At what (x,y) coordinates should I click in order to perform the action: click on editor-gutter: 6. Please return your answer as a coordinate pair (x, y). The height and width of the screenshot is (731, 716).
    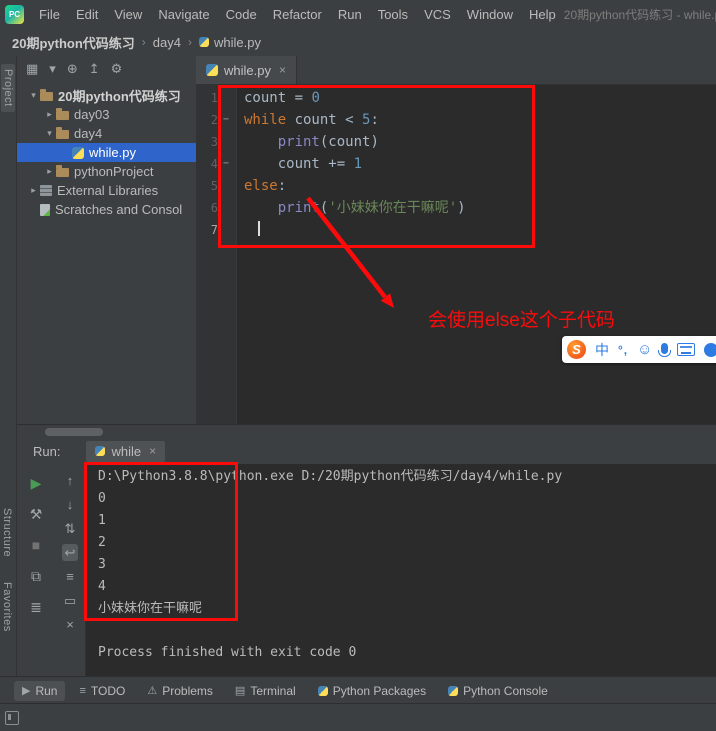
    Looking at the image, I should click on (216, 208).